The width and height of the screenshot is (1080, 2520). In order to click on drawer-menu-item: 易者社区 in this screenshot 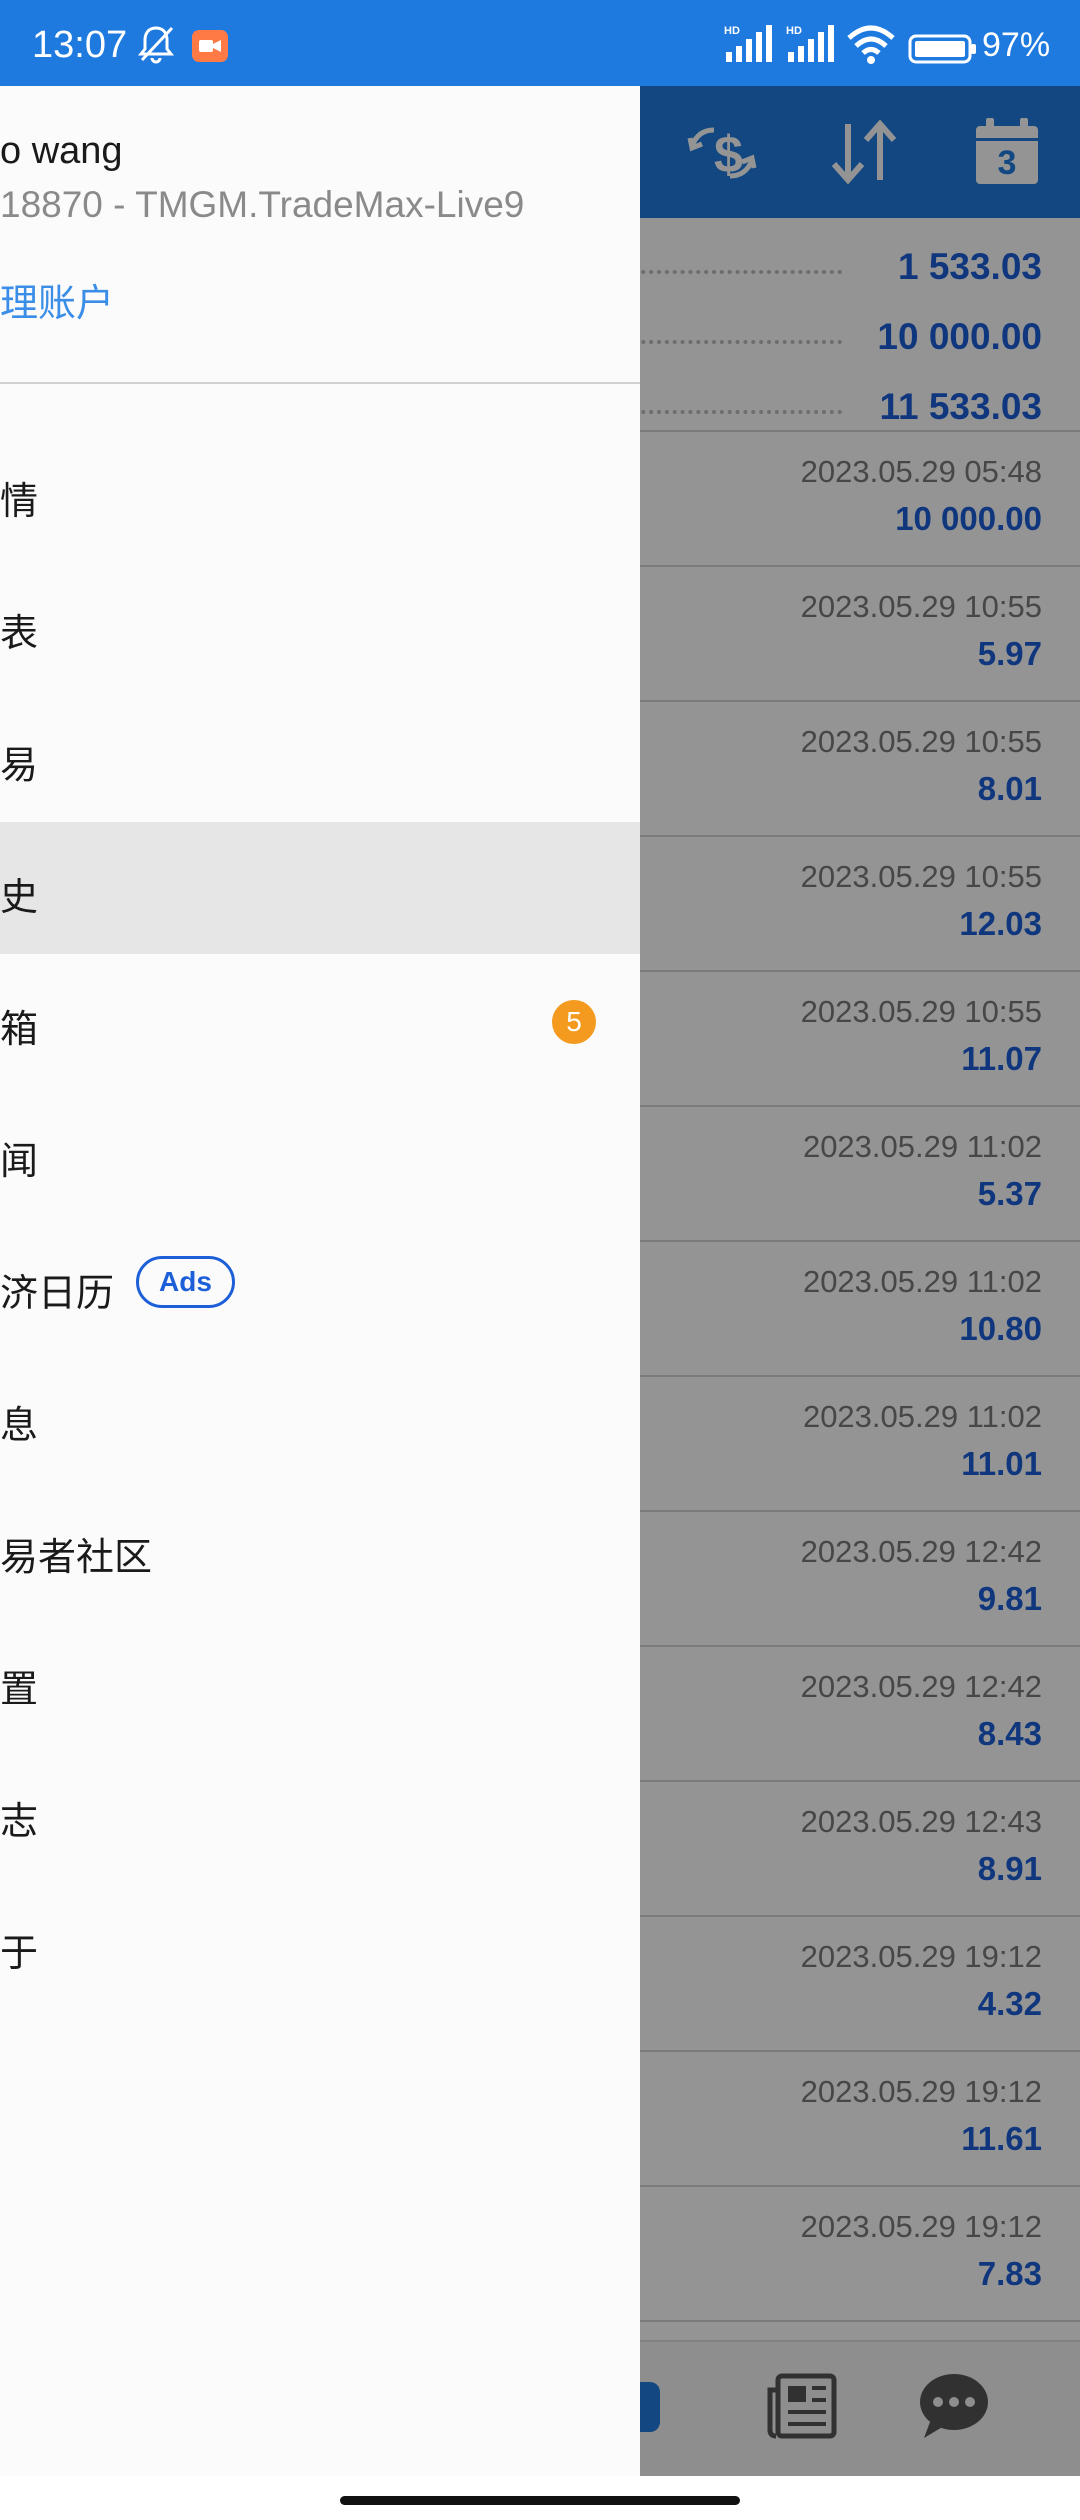, I will do `click(320, 1548)`.